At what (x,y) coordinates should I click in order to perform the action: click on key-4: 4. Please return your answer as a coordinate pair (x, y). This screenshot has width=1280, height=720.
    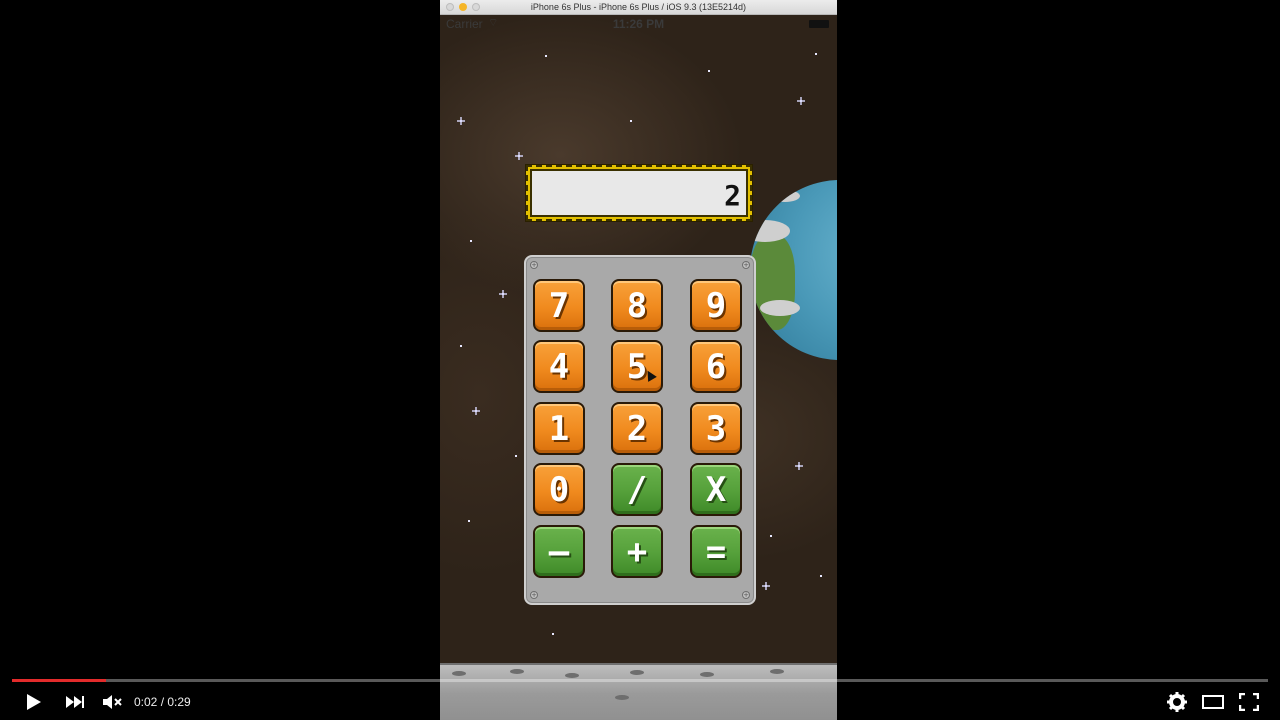
    Looking at the image, I should click on (559, 366).